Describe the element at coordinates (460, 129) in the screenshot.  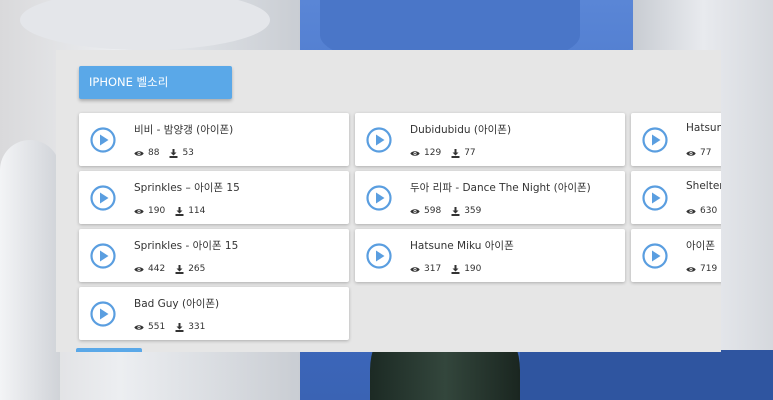
I see `ringtone-title: Dubidubidu (아이폰)` at that location.